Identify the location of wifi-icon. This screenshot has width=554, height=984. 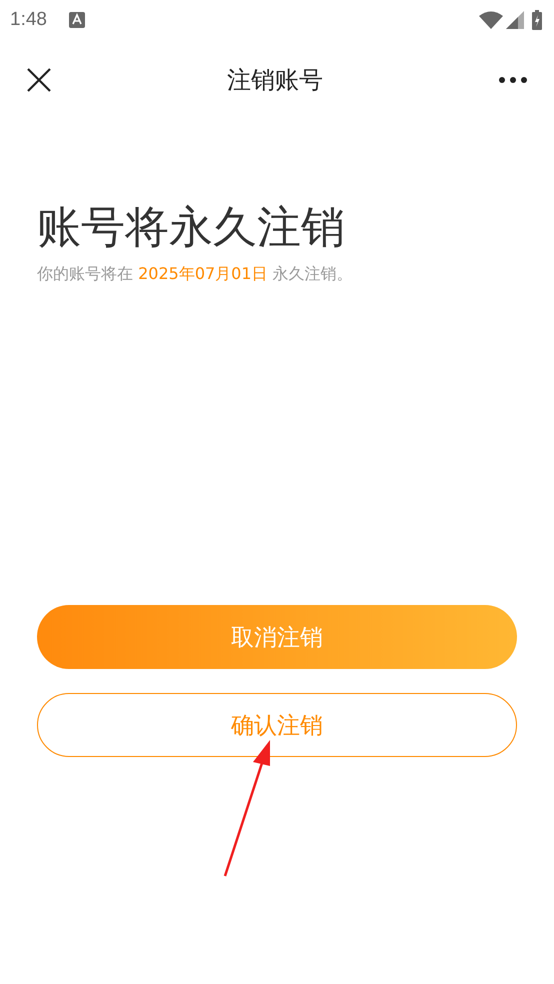
(491, 20).